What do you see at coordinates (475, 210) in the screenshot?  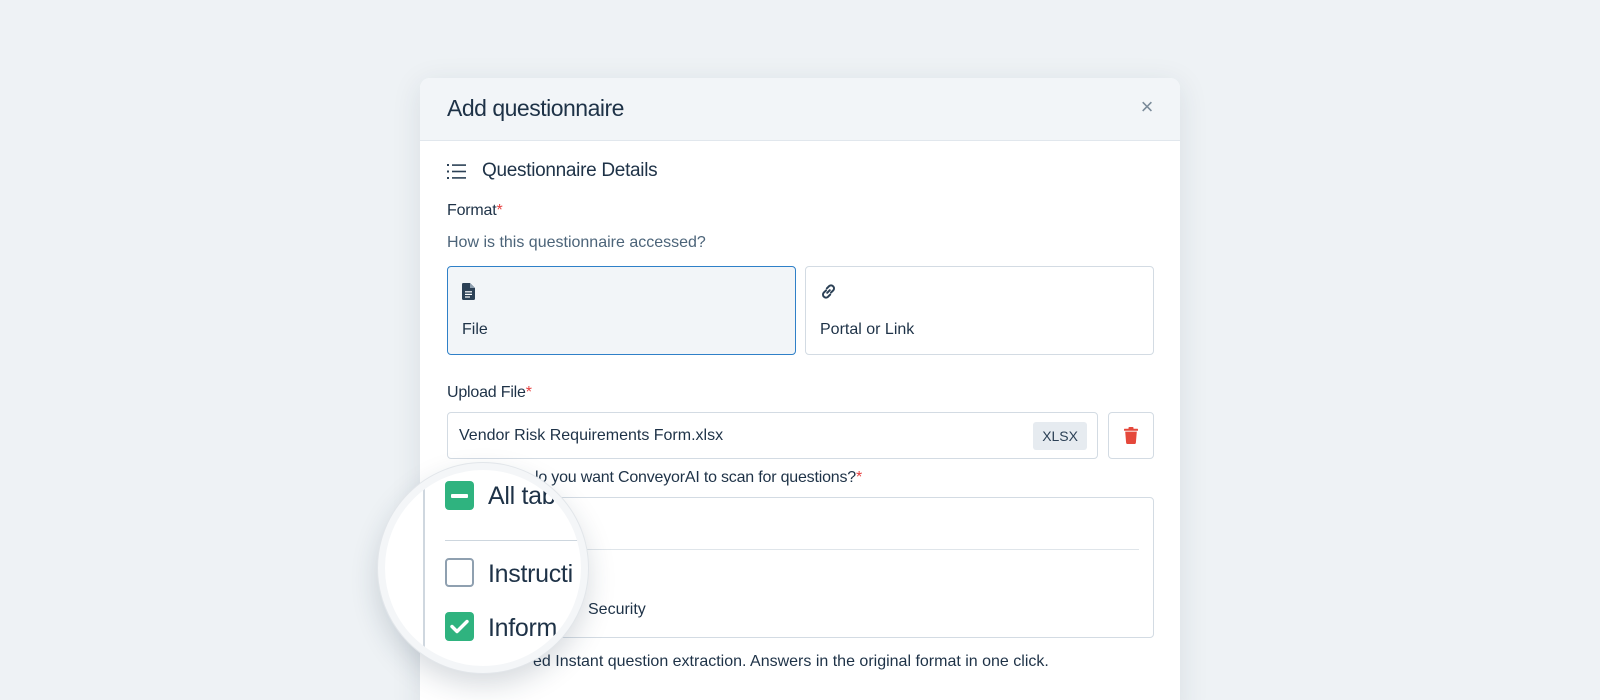 I see `format-label: Format*` at bounding box center [475, 210].